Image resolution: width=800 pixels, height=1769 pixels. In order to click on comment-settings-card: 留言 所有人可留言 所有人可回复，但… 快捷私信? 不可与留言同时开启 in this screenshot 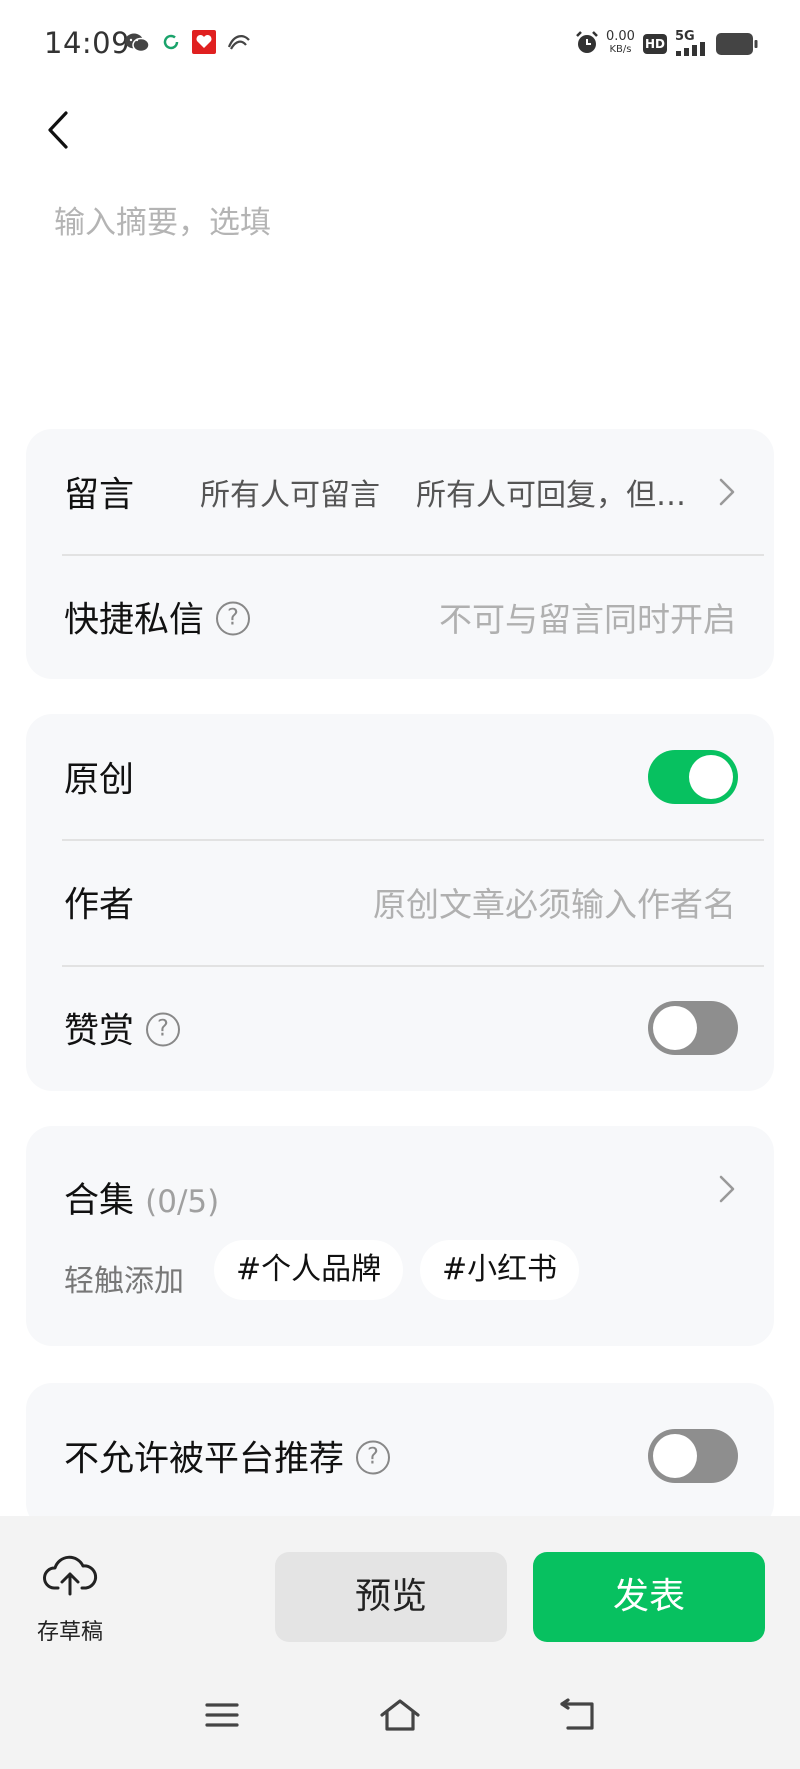, I will do `click(400, 554)`.